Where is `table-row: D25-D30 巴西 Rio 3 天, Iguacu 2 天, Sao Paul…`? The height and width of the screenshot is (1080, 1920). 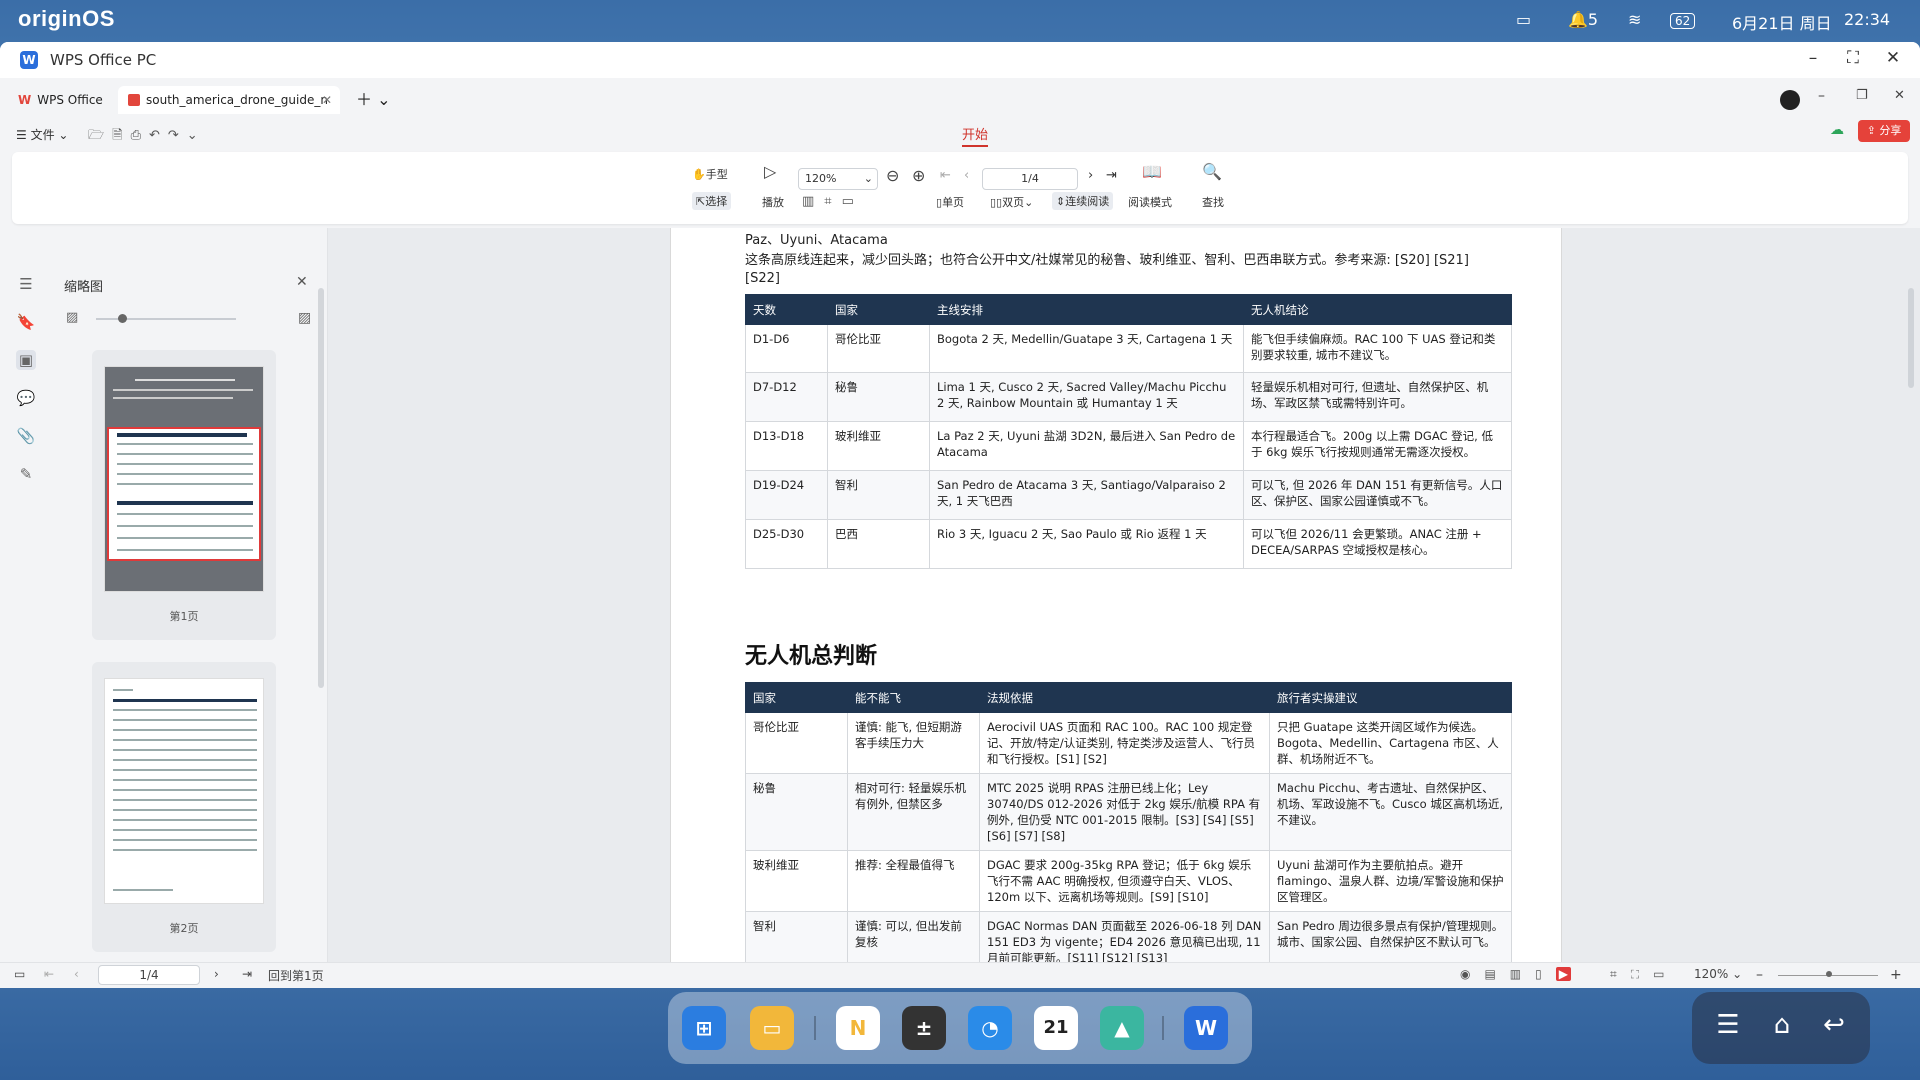 table-row: D25-D30 巴西 Rio 3 天, Iguacu 2 天, Sao Paul… is located at coordinates (1128, 544).